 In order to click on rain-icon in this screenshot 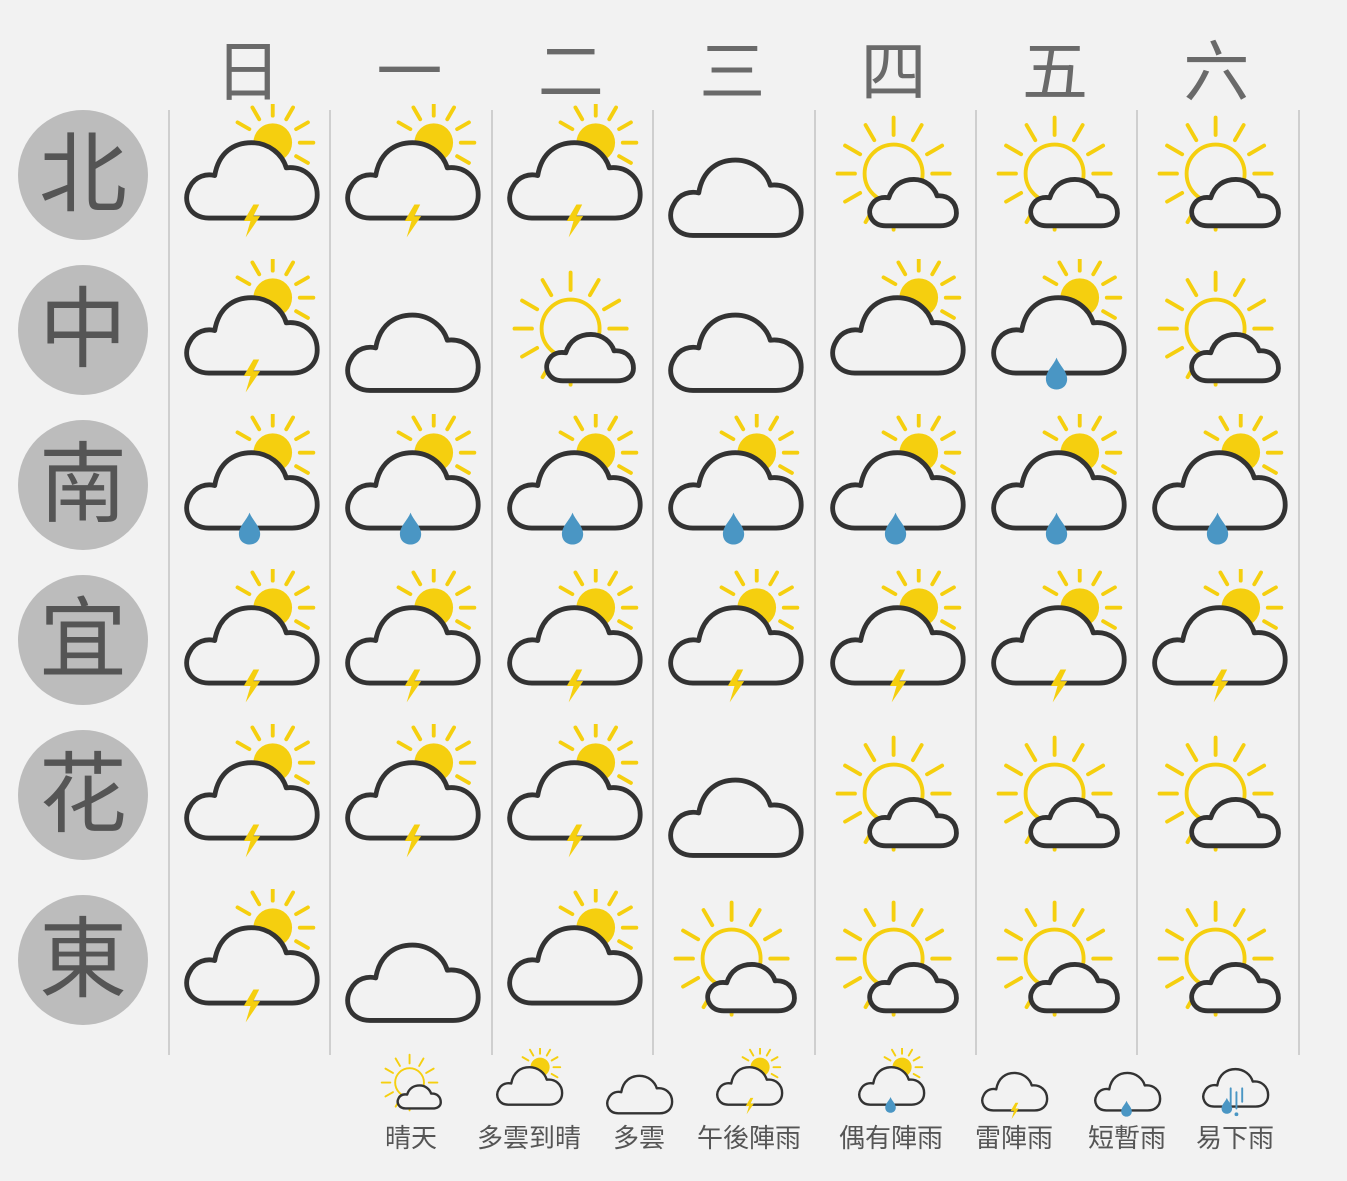, I will do `click(1235, 1084)`.